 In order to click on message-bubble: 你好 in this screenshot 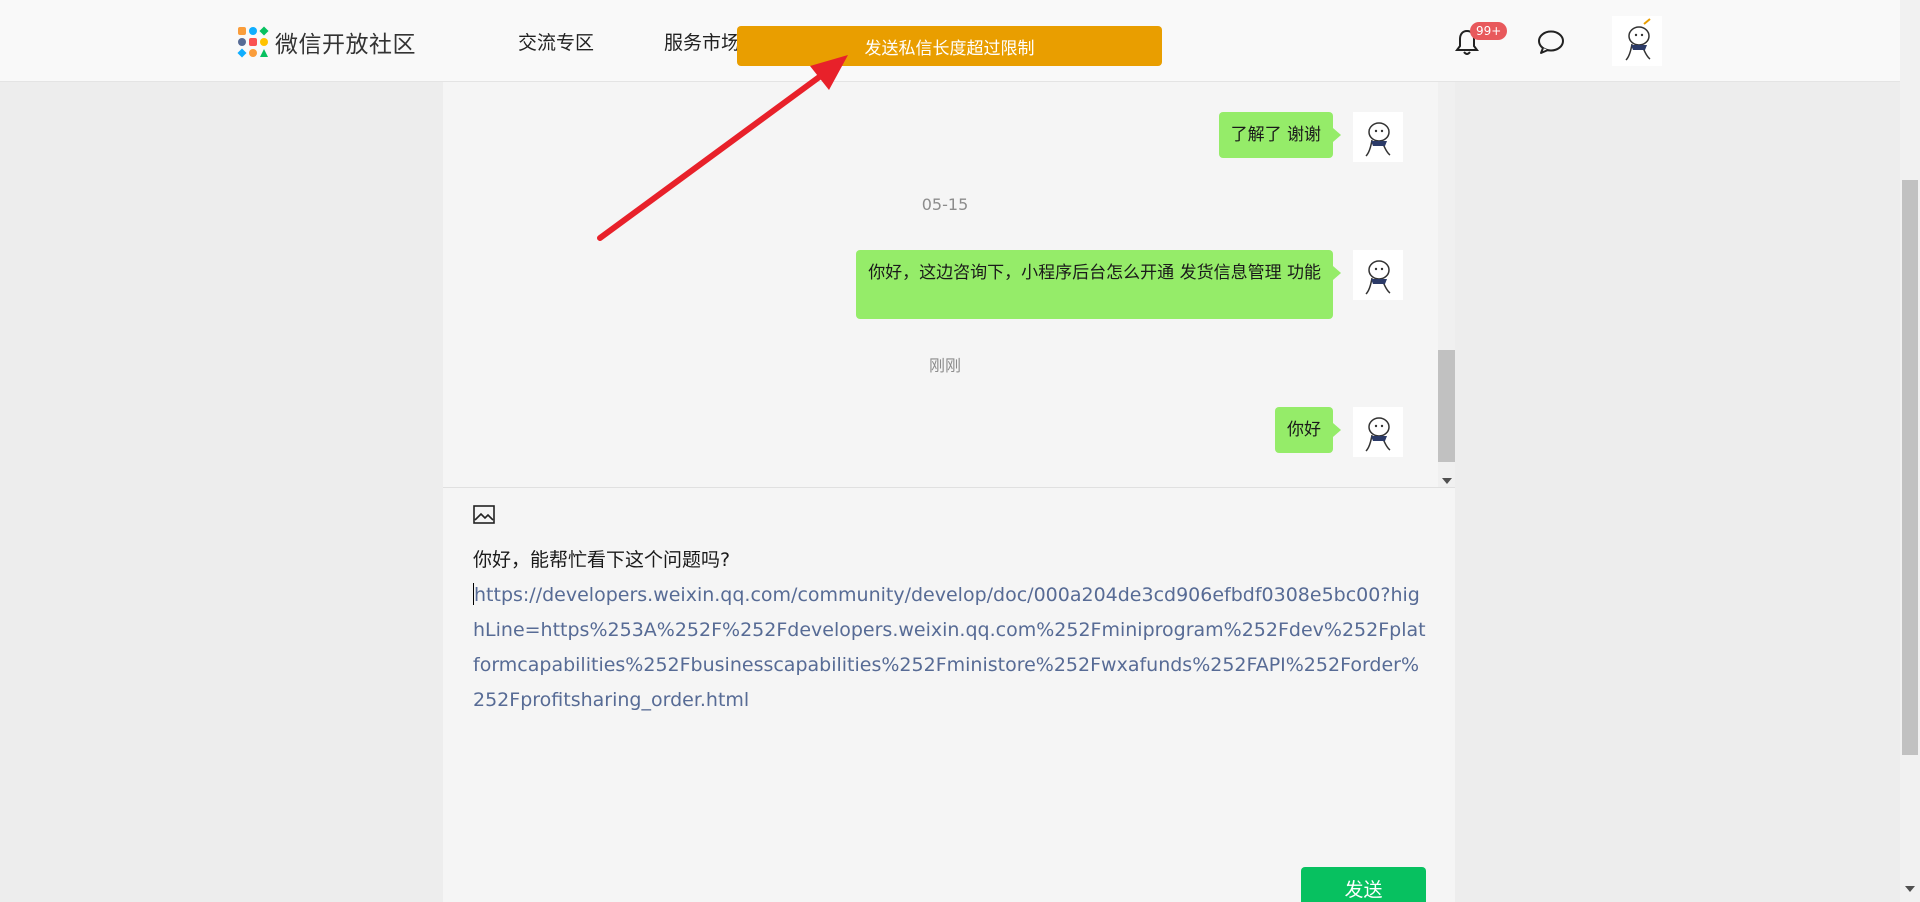, I will do `click(1308, 430)`.